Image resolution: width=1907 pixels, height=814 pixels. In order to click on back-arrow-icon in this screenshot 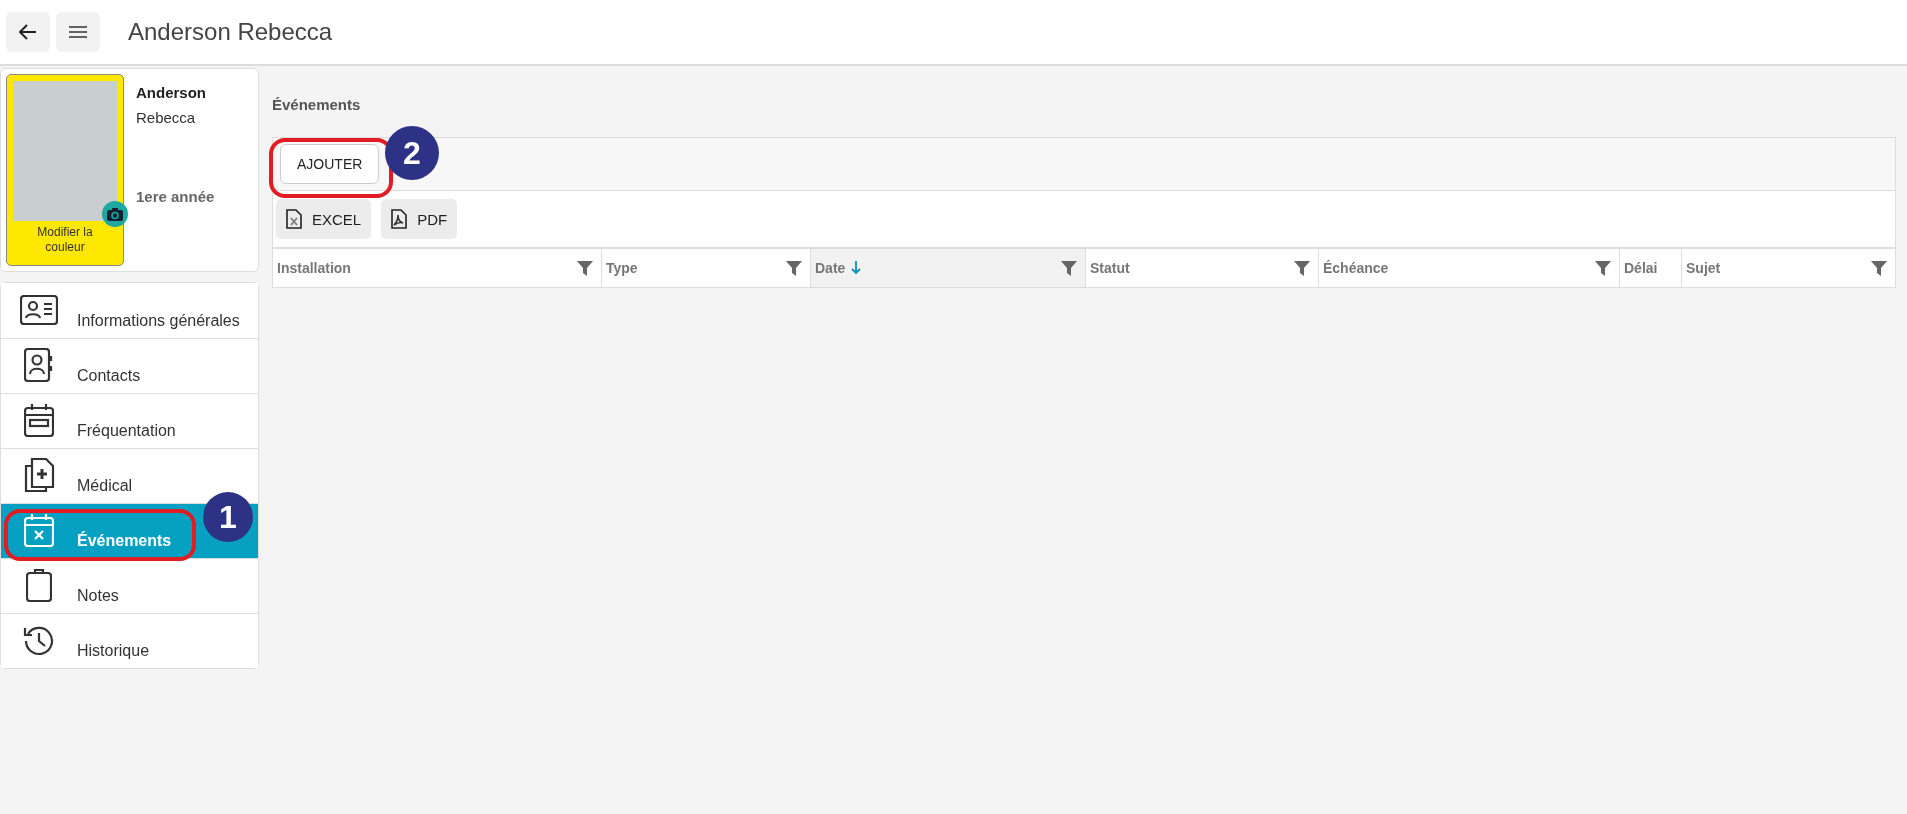, I will do `click(28, 32)`.